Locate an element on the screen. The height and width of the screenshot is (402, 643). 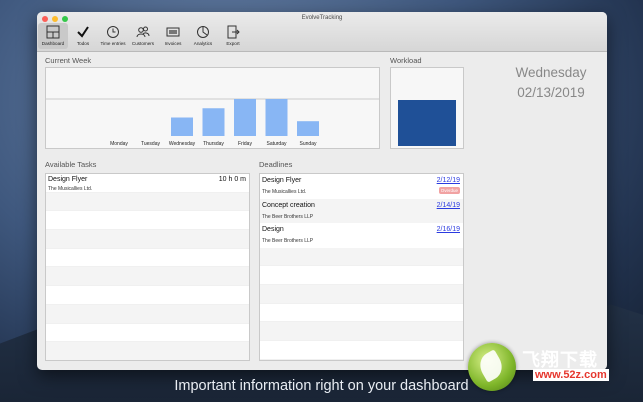
invoice-icon is located at coordinates (173, 32).